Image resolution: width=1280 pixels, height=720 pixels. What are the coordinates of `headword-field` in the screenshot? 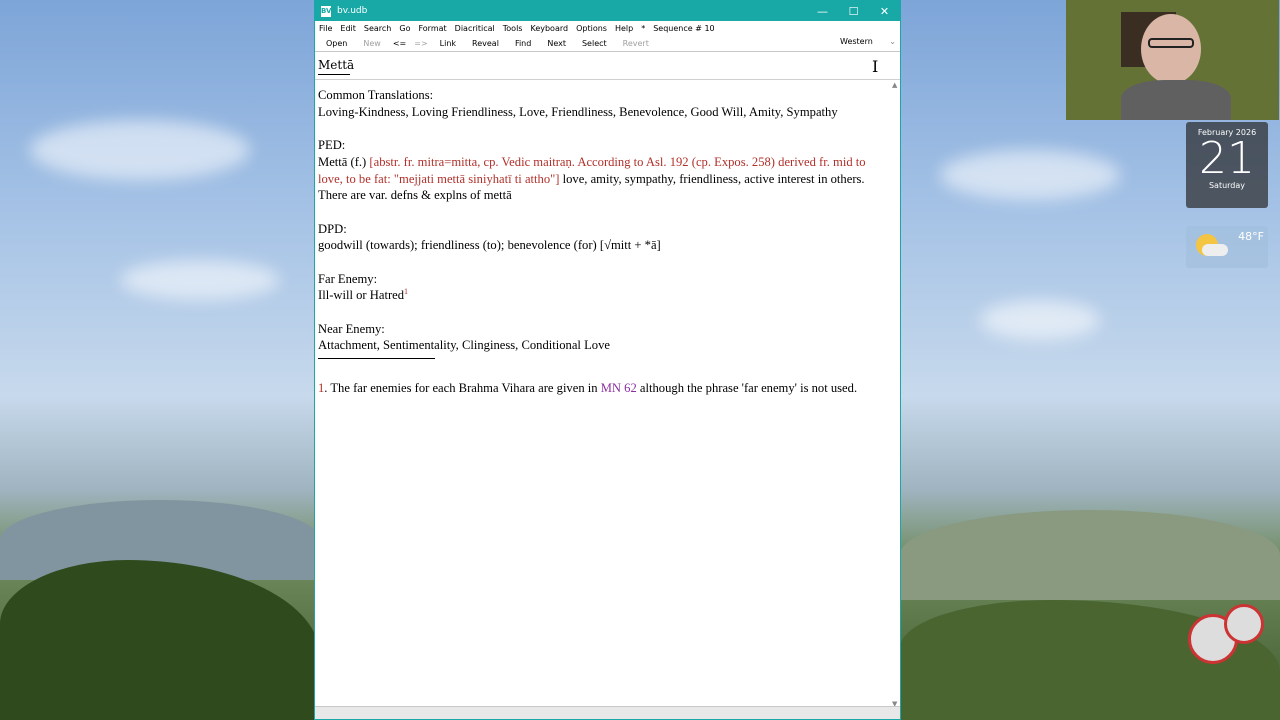 It's located at (607, 66).